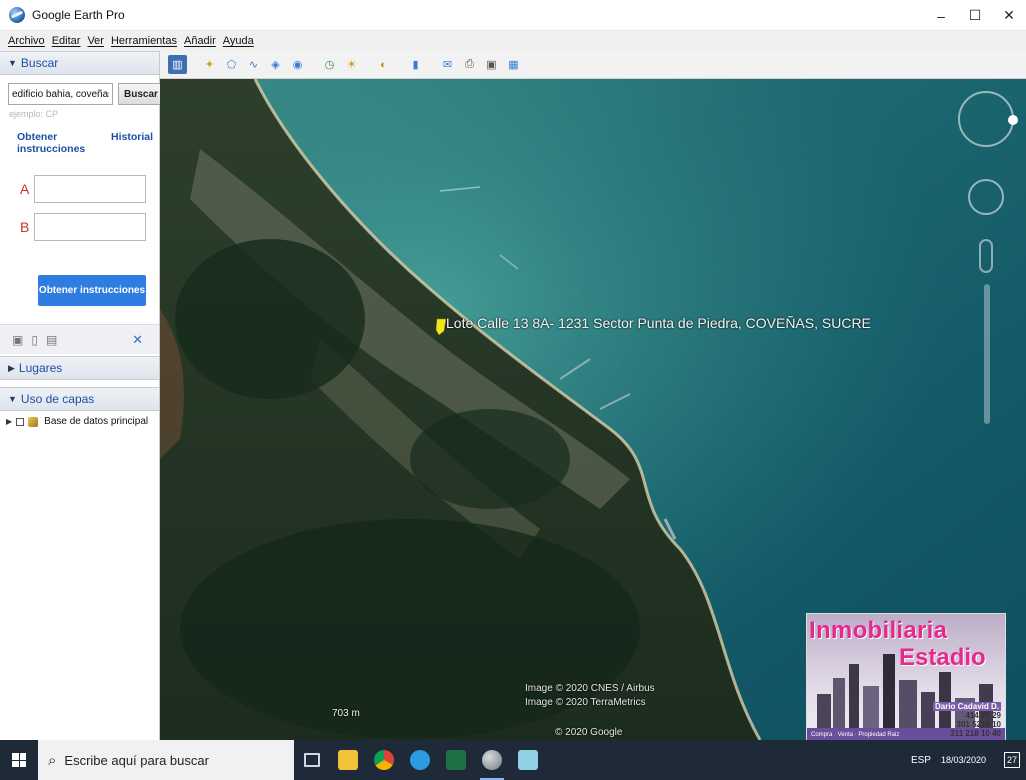 The width and height of the screenshot is (1026, 780). I want to click on minimize-button: –, so click(941, 15).